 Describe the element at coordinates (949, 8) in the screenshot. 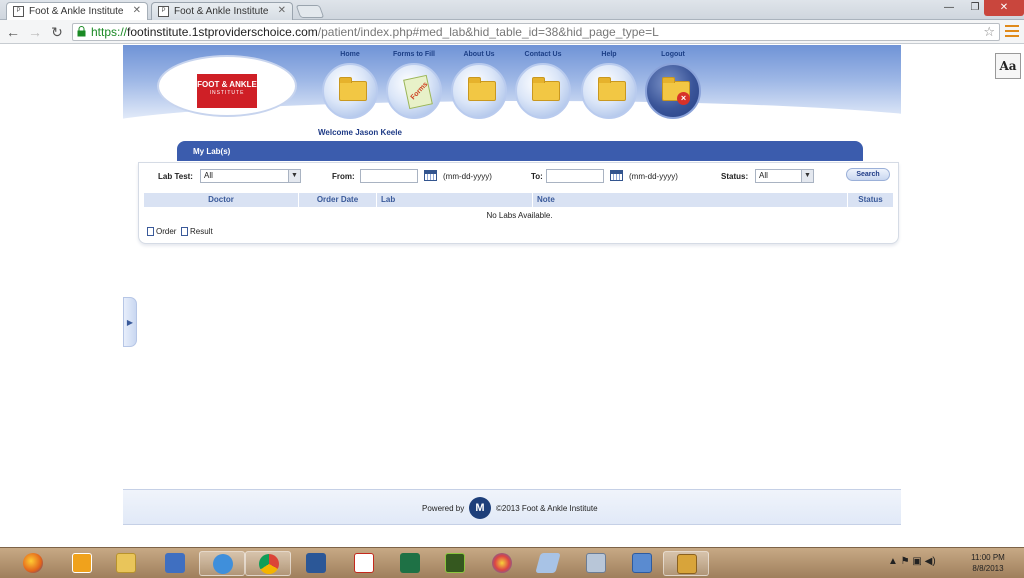

I see `minimize-icon: —` at that location.